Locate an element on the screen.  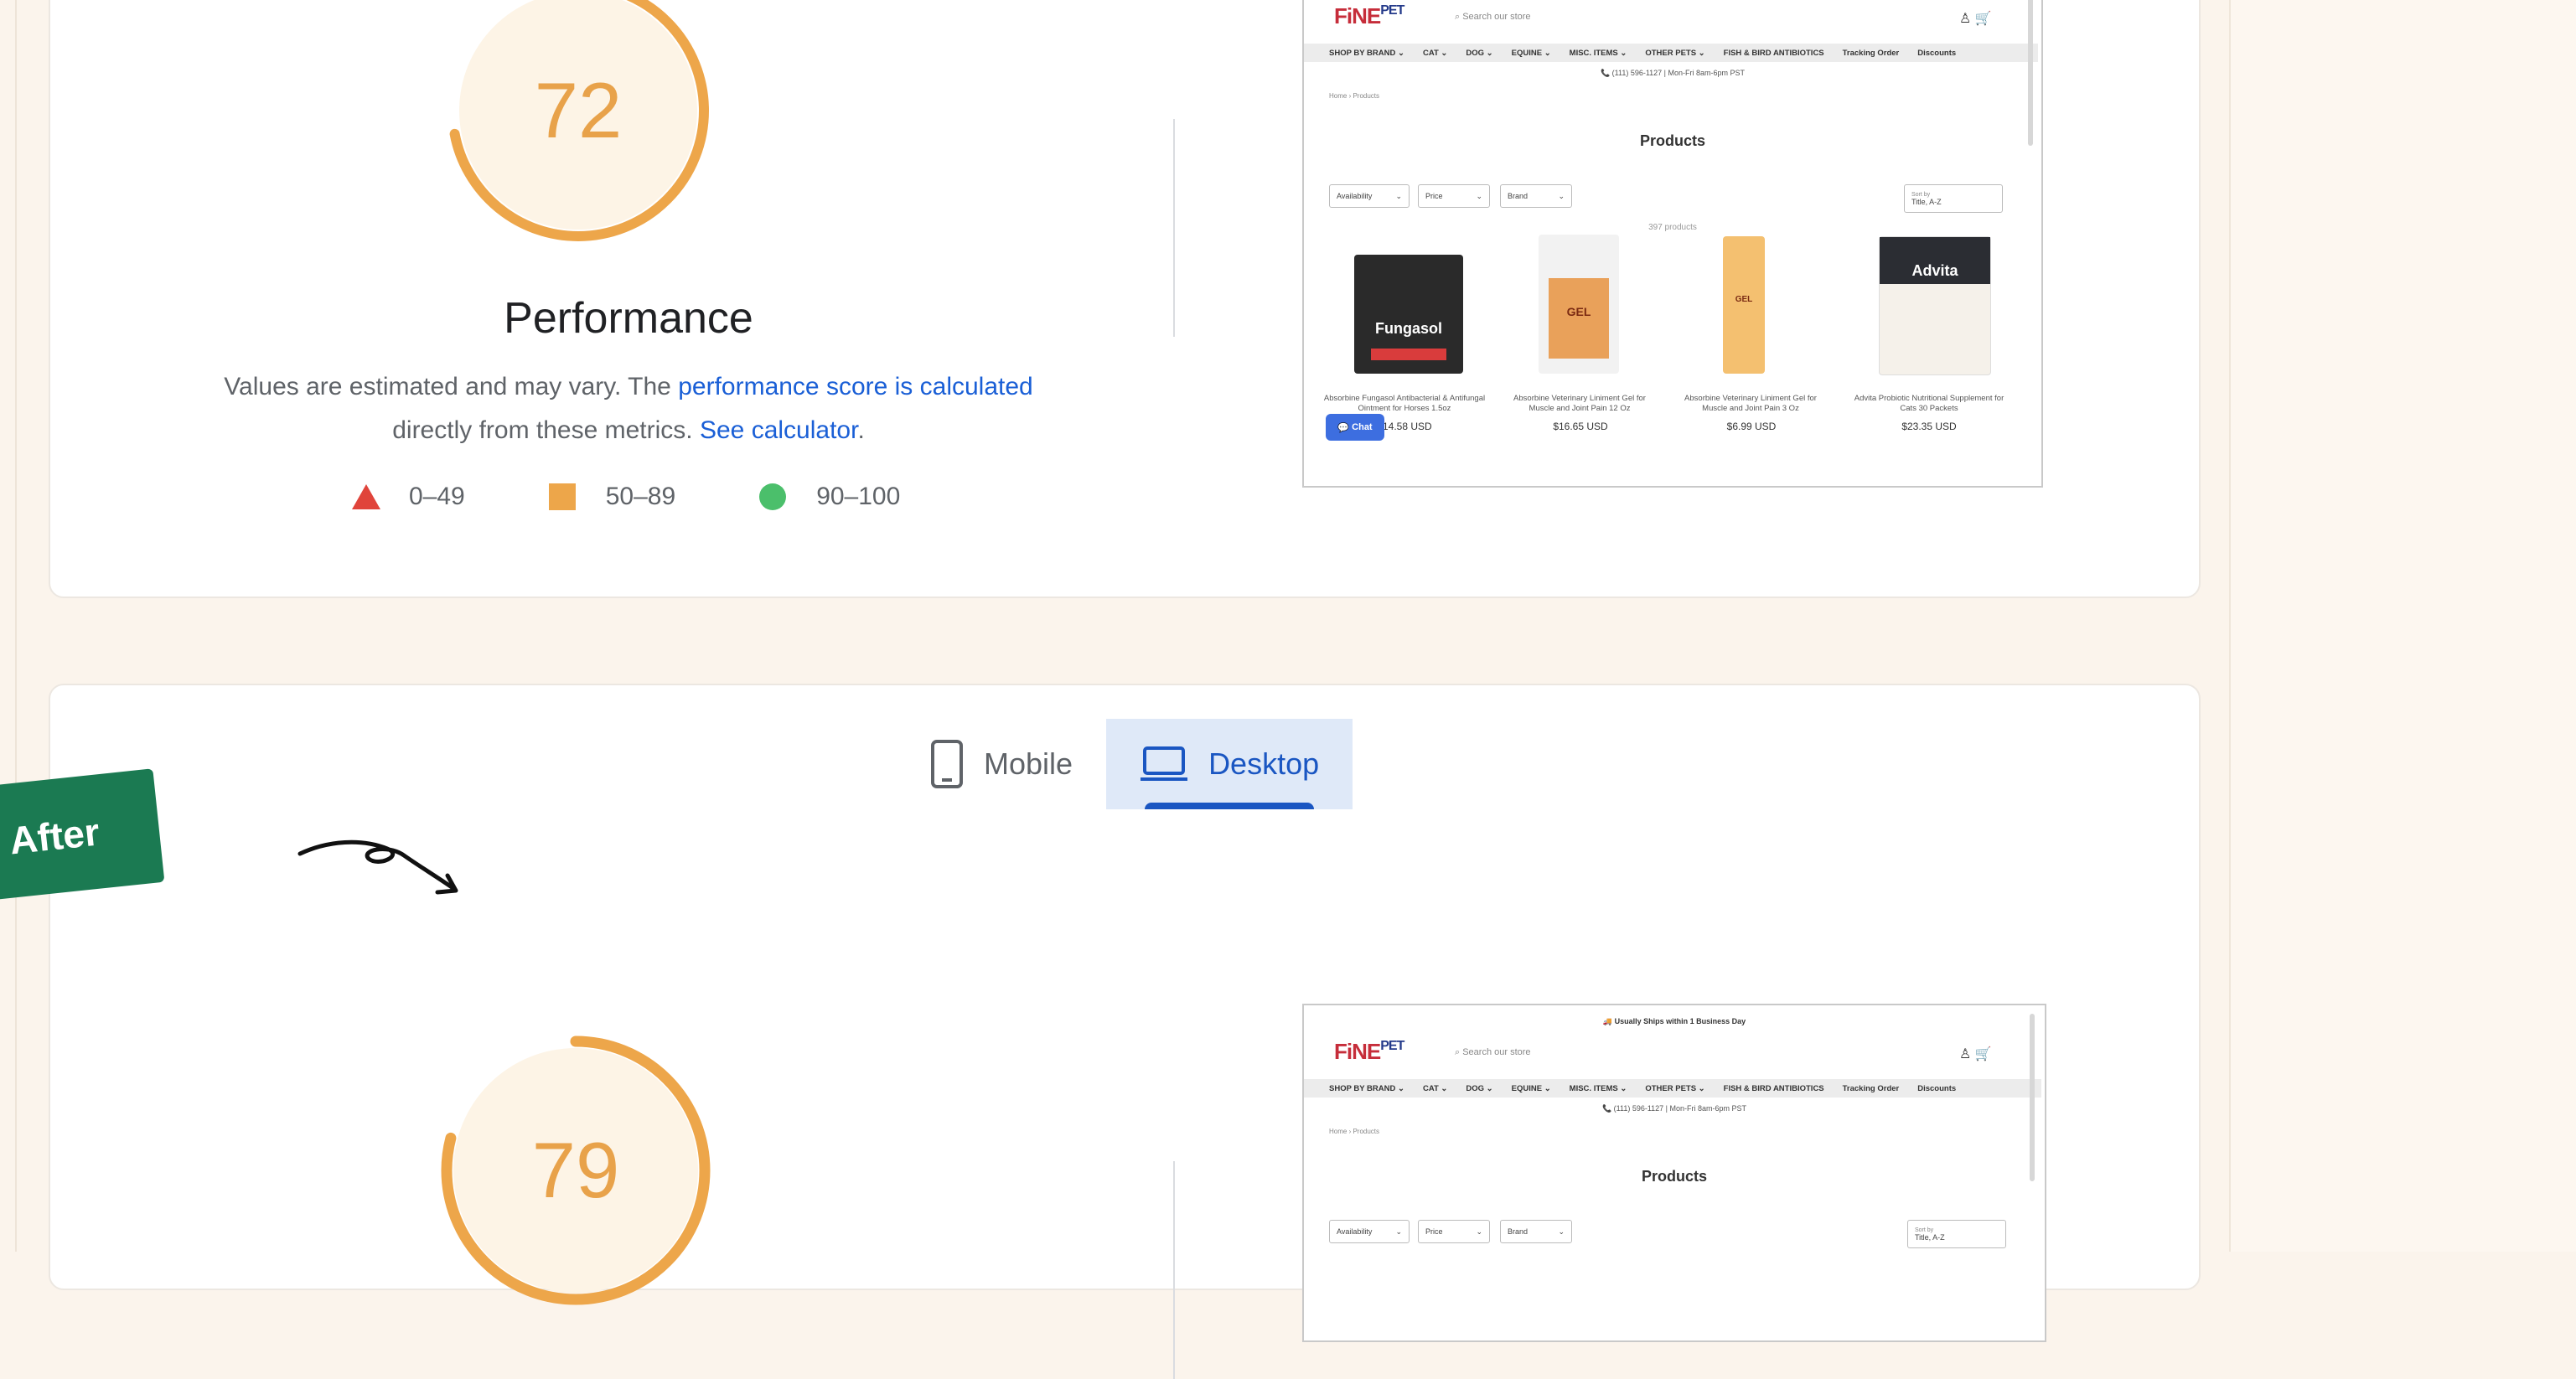
chat-bubble: 💬 Chat is located at coordinates (1355, 428).